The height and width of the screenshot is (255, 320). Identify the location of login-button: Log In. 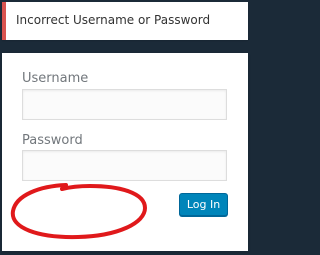
(203, 204).